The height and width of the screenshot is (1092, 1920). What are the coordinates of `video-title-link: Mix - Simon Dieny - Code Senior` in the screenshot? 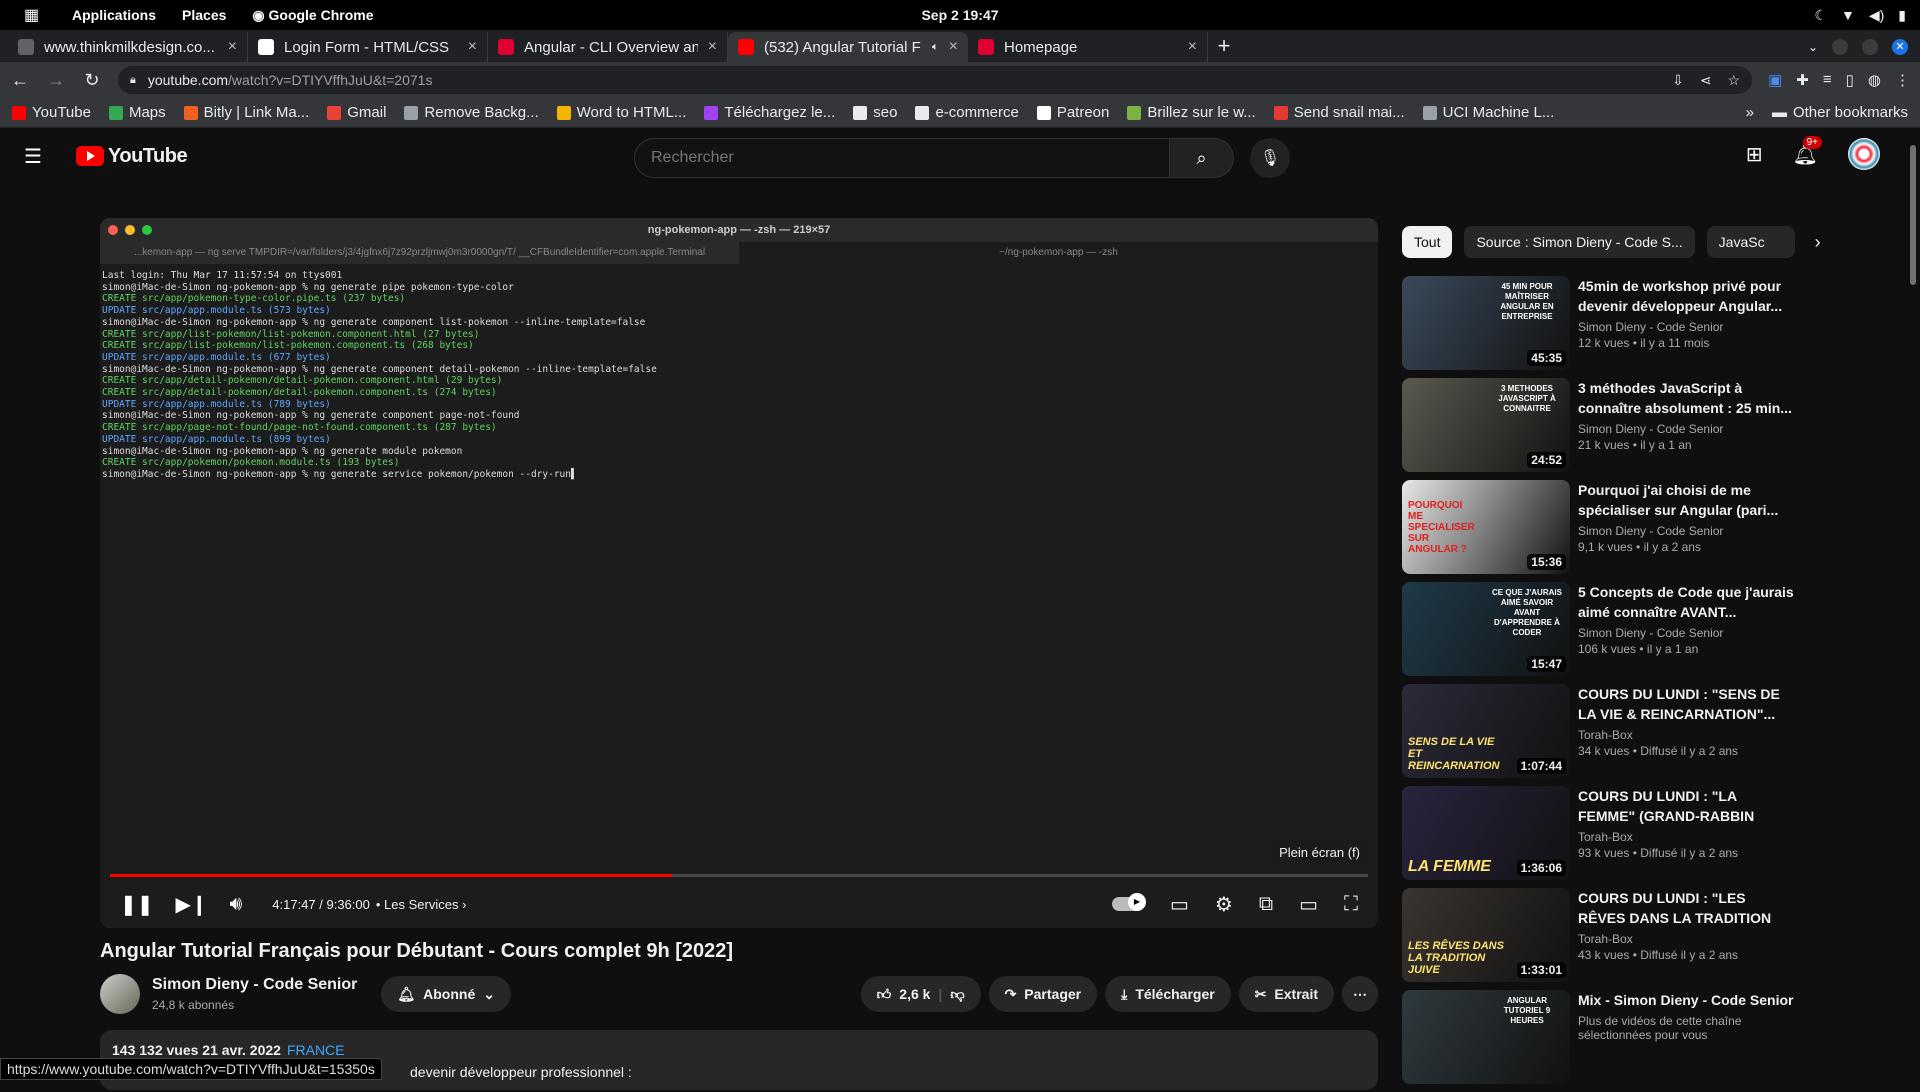 It's located at (1686, 1000).